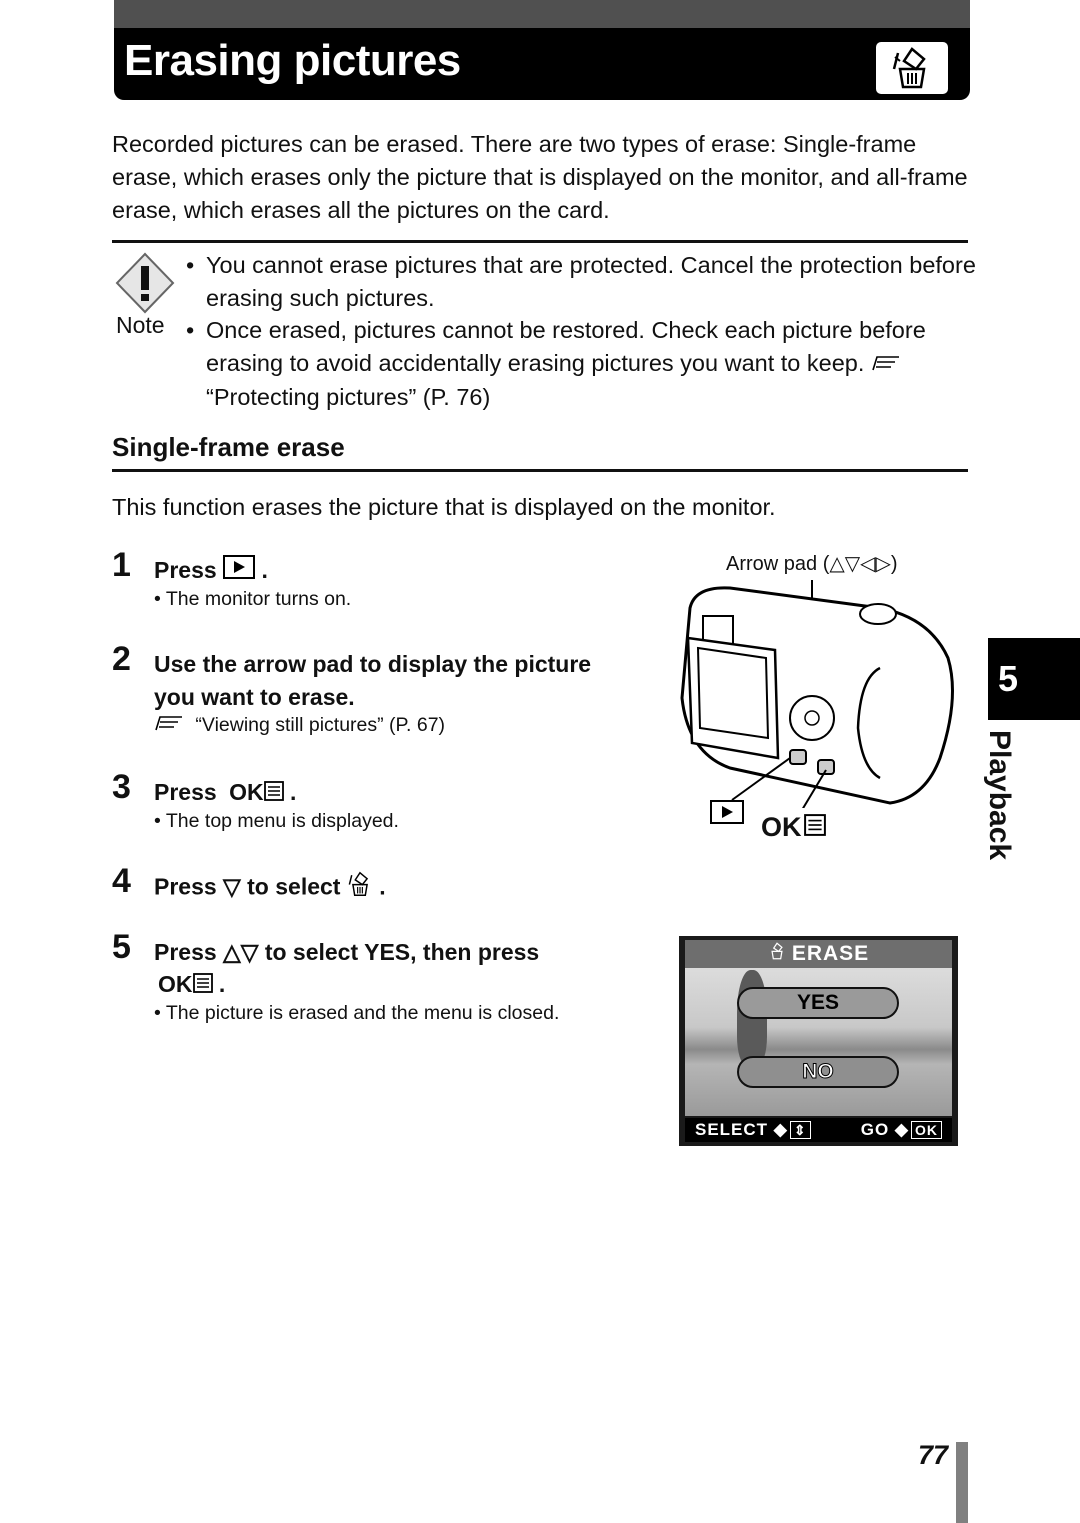 The width and height of the screenshot is (1080, 1523). Describe the element at coordinates (254, 697) in the screenshot. I see `step-instruction-line2: you want to erase.` at that location.